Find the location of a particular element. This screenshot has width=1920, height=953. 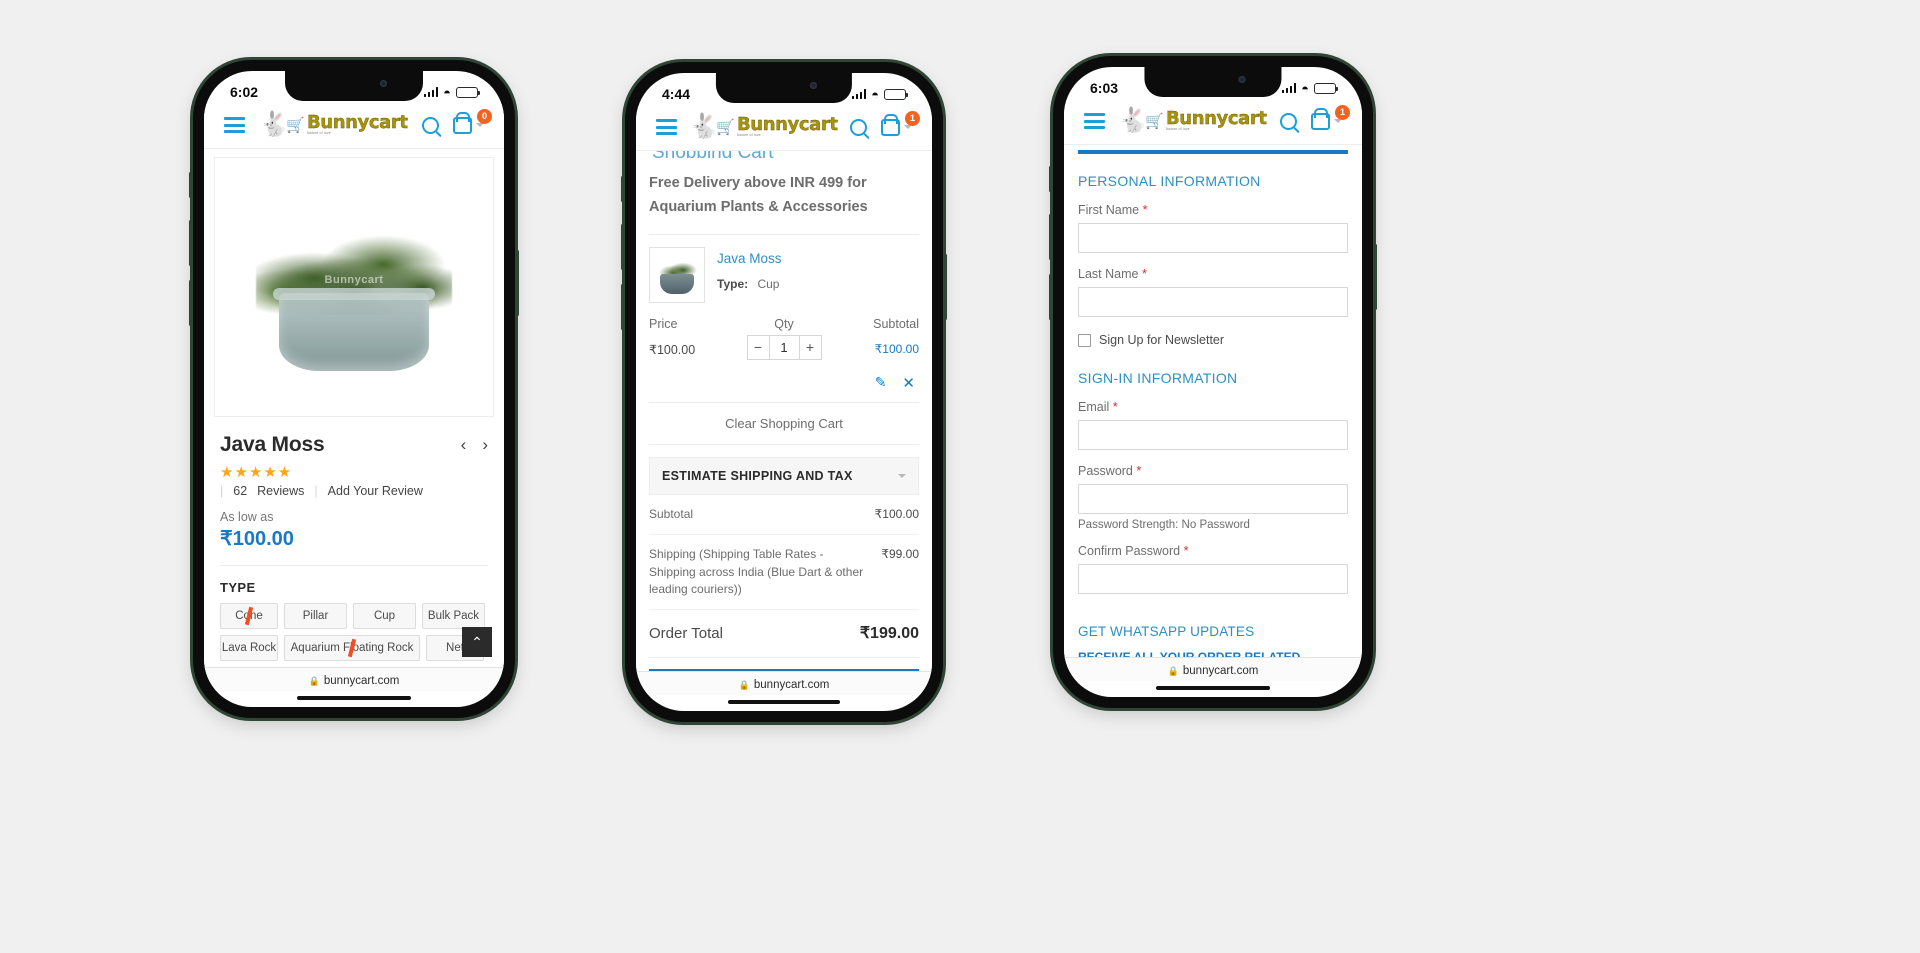

option-lava-rock: Lava Rock is located at coordinates (249, 648).